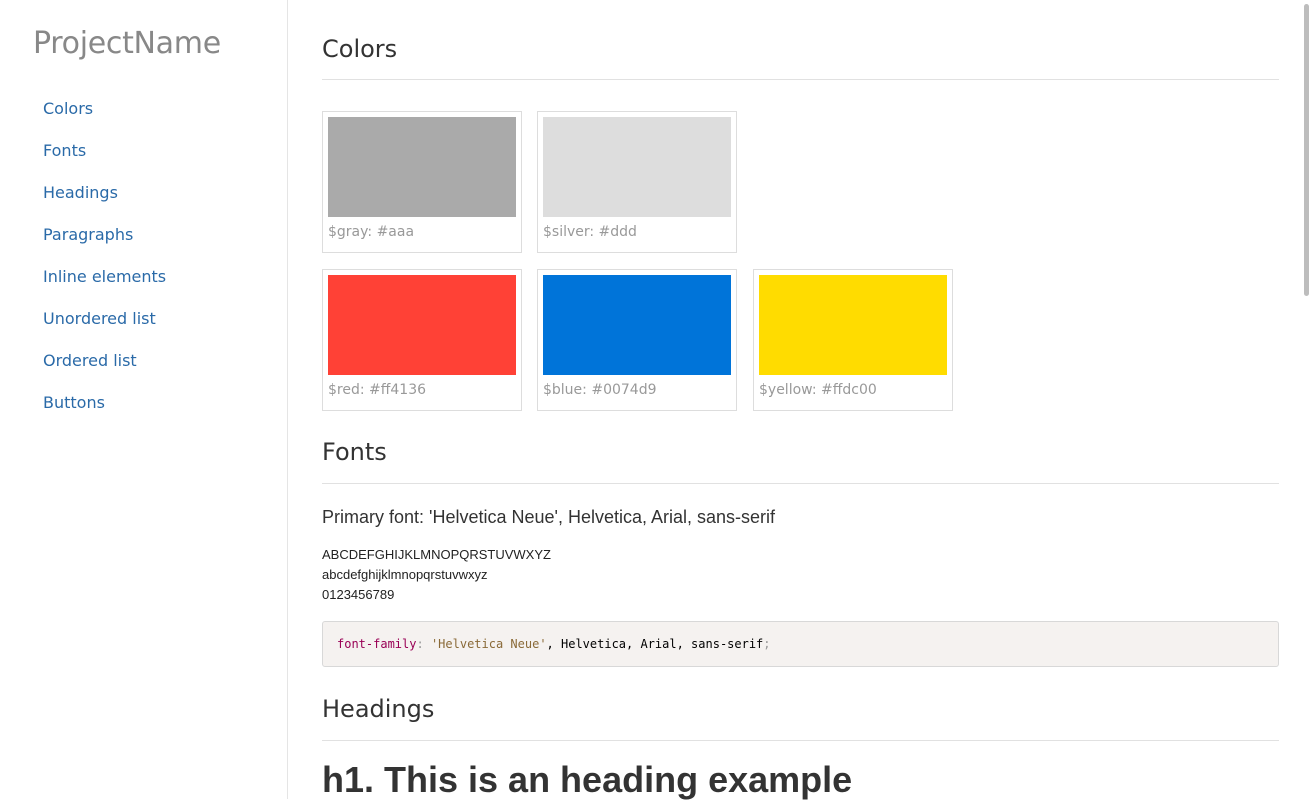 Image resolution: width=1311 pixels, height=802 pixels. What do you see at coordinates (422, 167) in the screenshot?
I see `swatch-gray-color` at bounding box center [422, 167].